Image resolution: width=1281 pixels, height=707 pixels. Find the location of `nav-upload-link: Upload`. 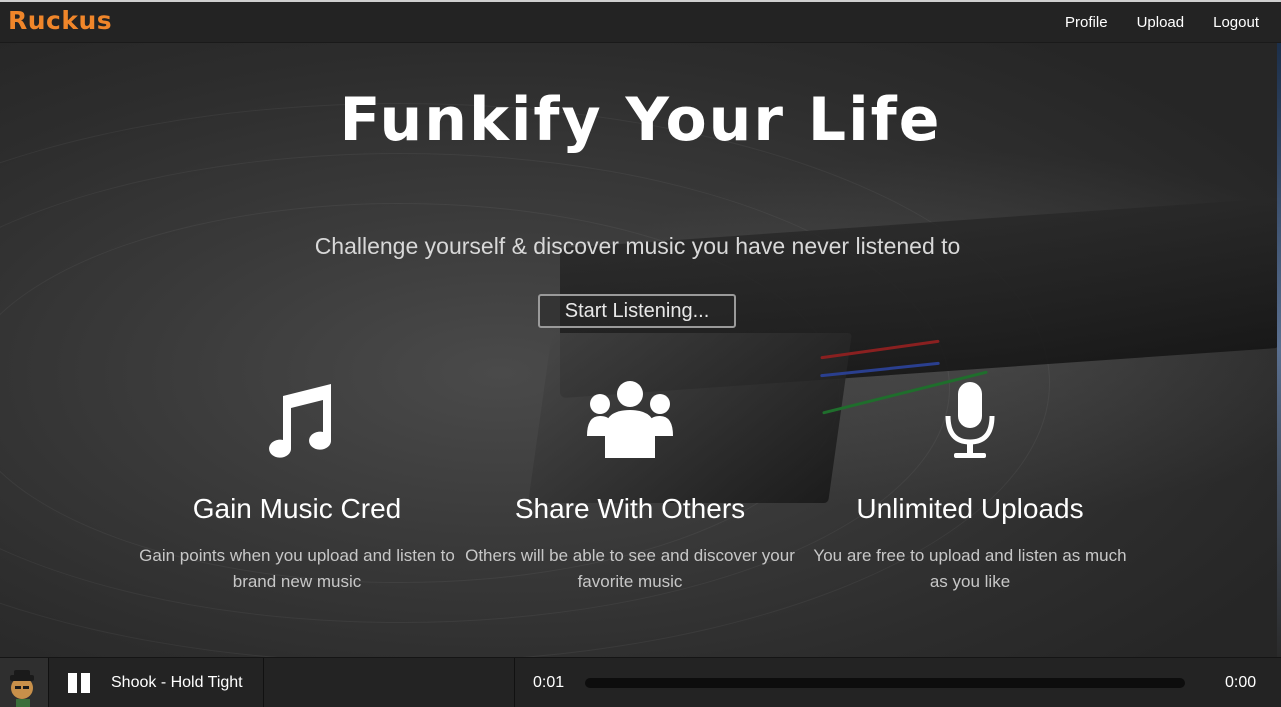

nav-upload-link: Upload is located at coordinates (1161, 22).